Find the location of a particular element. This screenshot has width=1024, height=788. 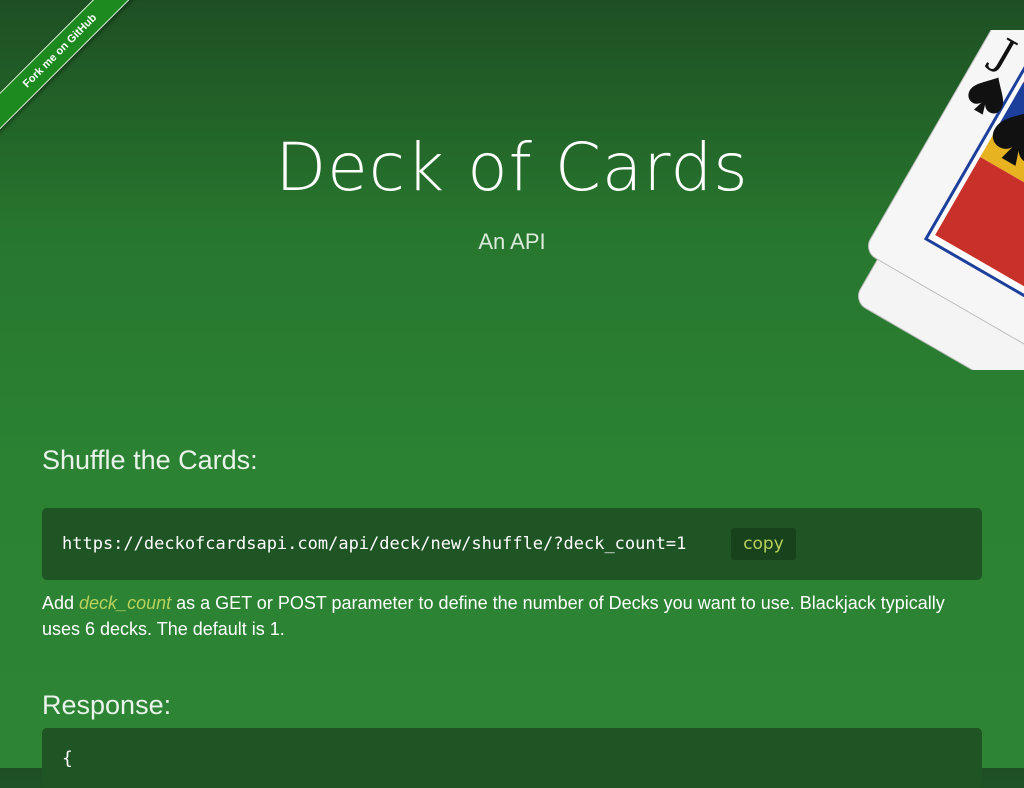

cards-svg: A J is located at coordinates (941, 200).